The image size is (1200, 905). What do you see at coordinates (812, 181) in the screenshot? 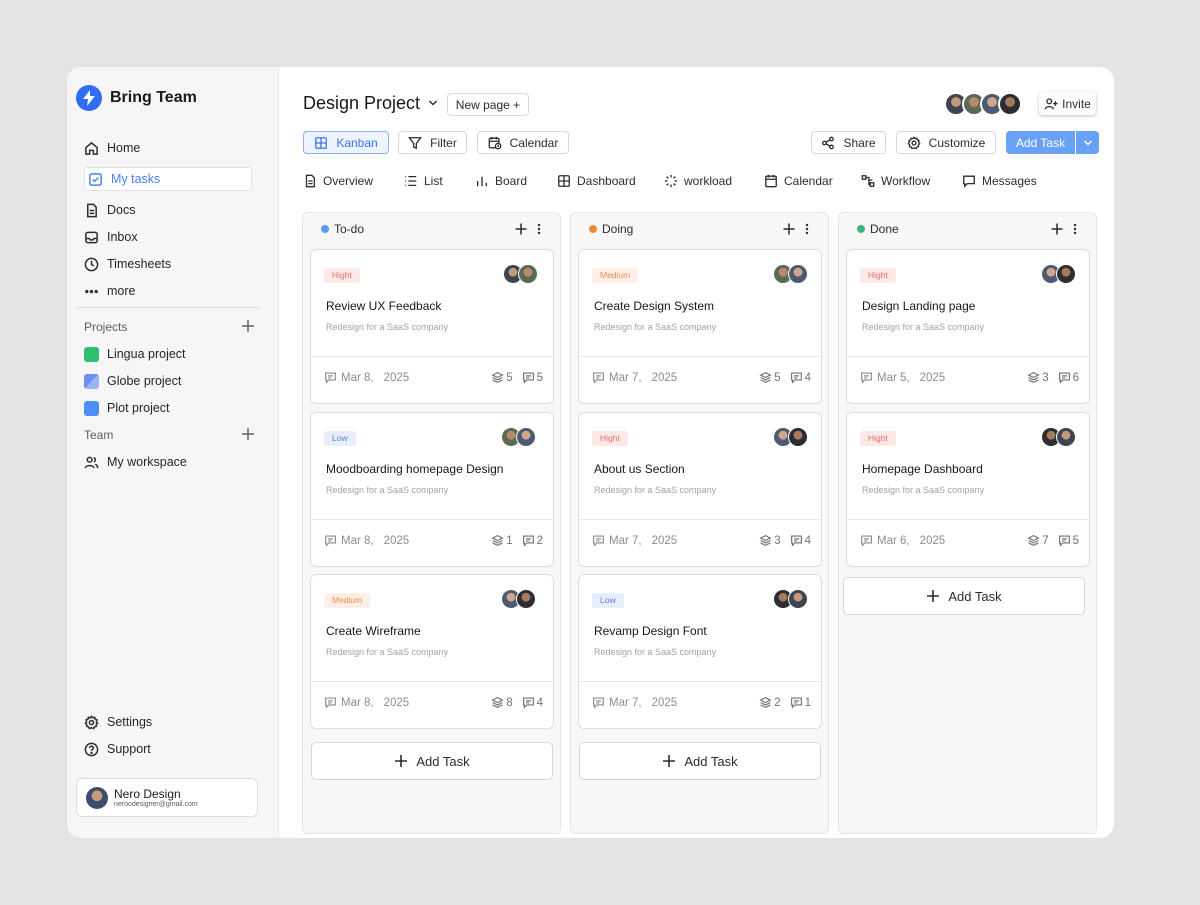
I see `tab-calendar: Calendar` at bounding box center [812, 181].